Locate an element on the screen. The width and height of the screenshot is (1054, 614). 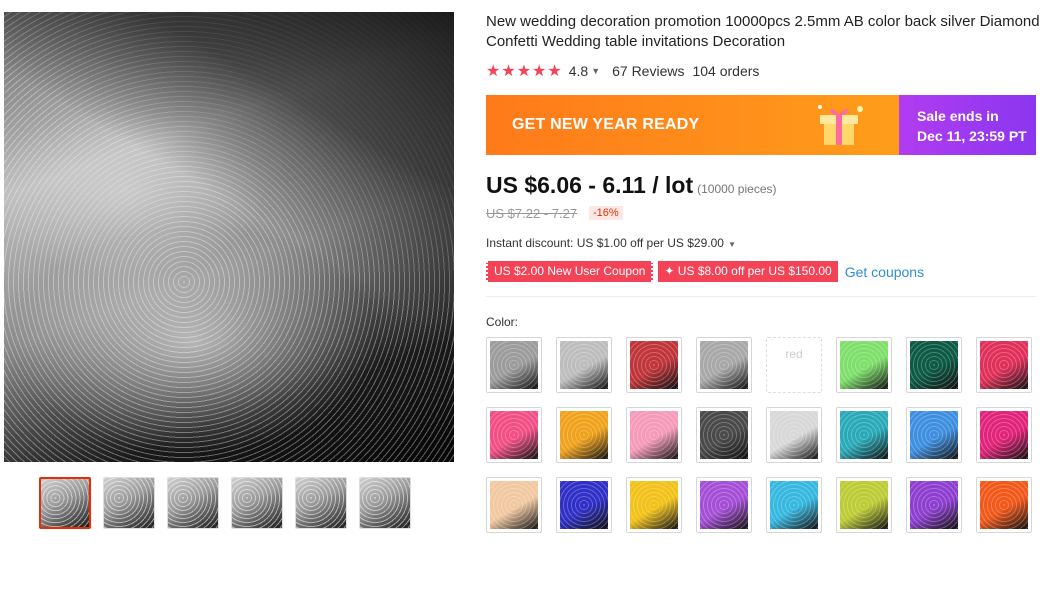
price: US $6.06 - 6.11 / lot (10000 pieces) is located at coordinates (631, 185).